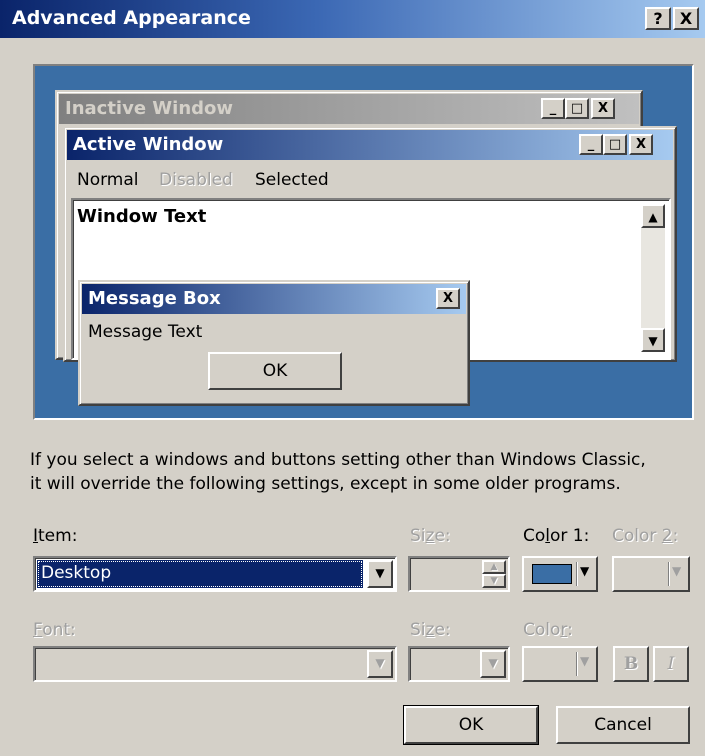  Describe the element at coordinates (653, 278) in the screenshot. I see `scrollbar-track` at that location.